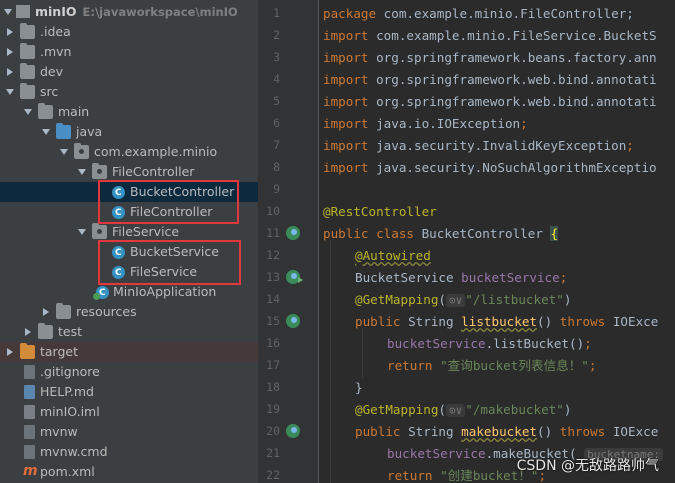 Image resolution: width=675 pixels, height=483 pixels. Describe the element at coordinates (393, 255) in the screenshot. I see `code-line: @Autowired` at that location.